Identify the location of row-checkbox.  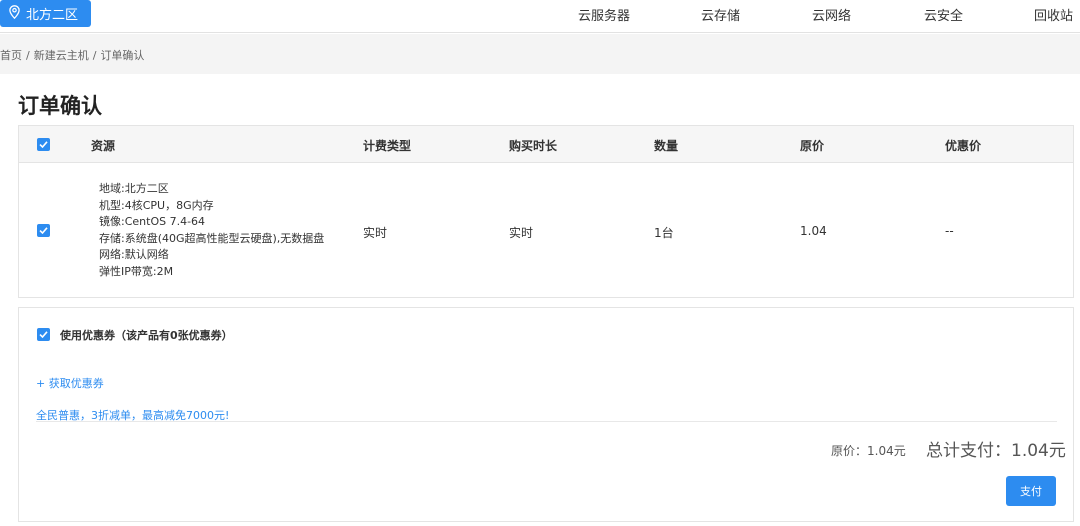
(43, 230).